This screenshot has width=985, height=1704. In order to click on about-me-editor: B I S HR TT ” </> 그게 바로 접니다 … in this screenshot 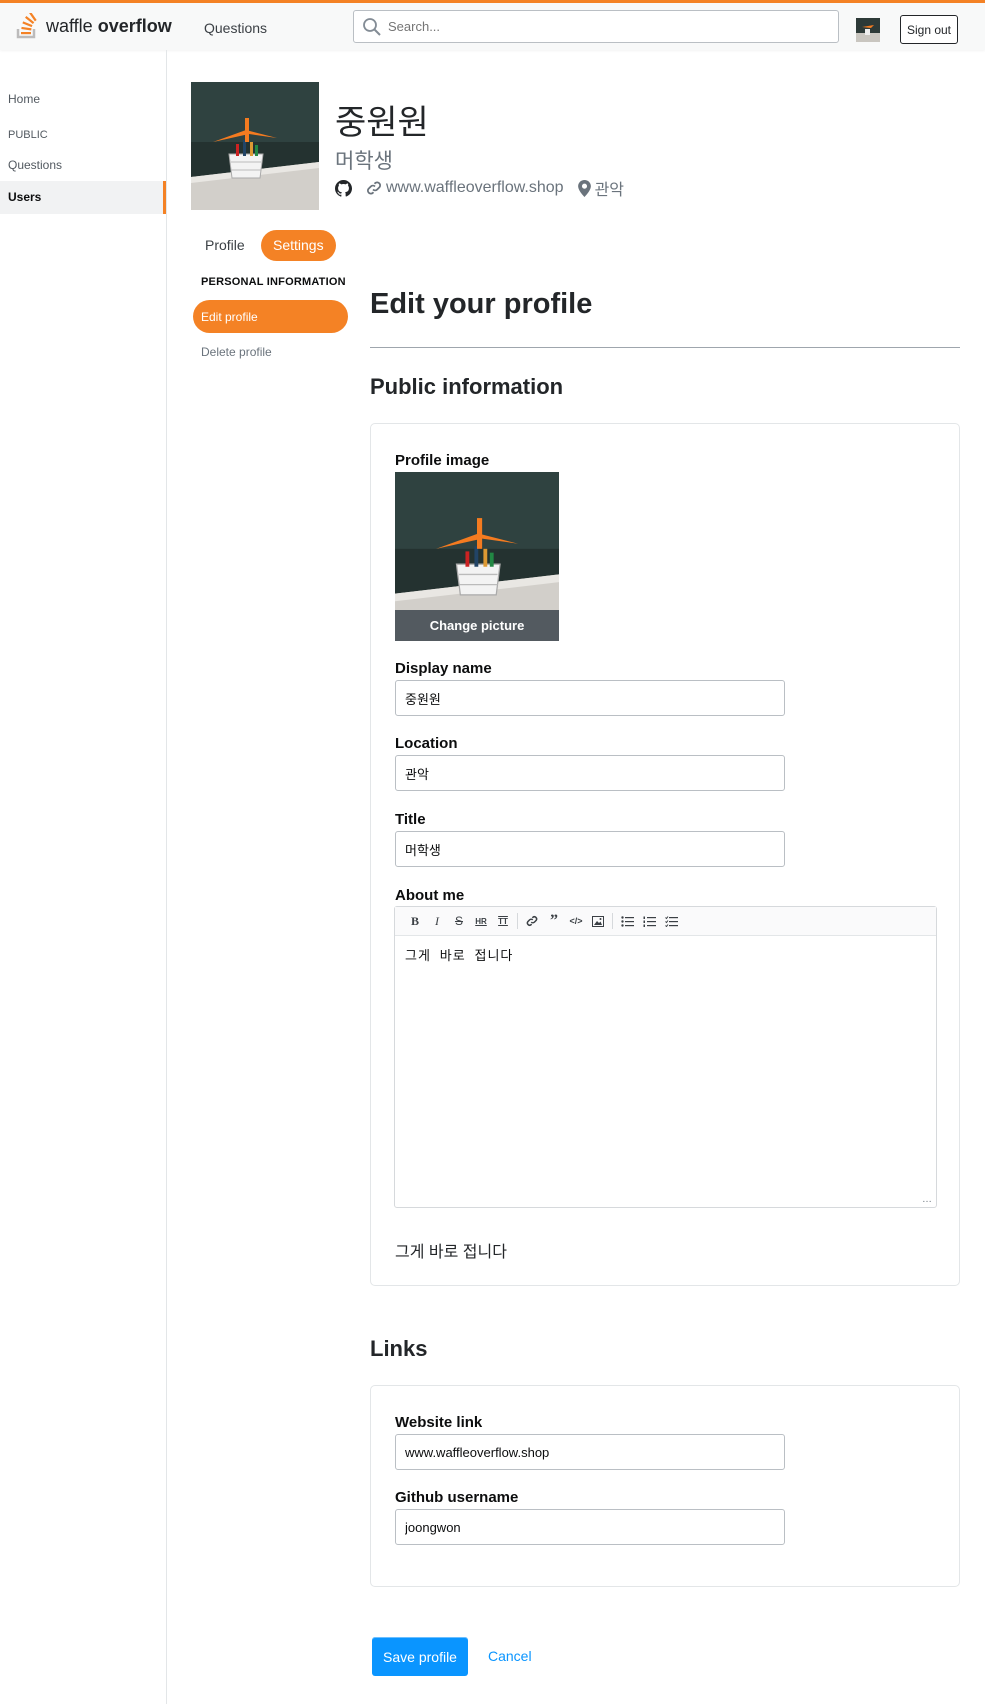, I will do `click(665, 1057)`.